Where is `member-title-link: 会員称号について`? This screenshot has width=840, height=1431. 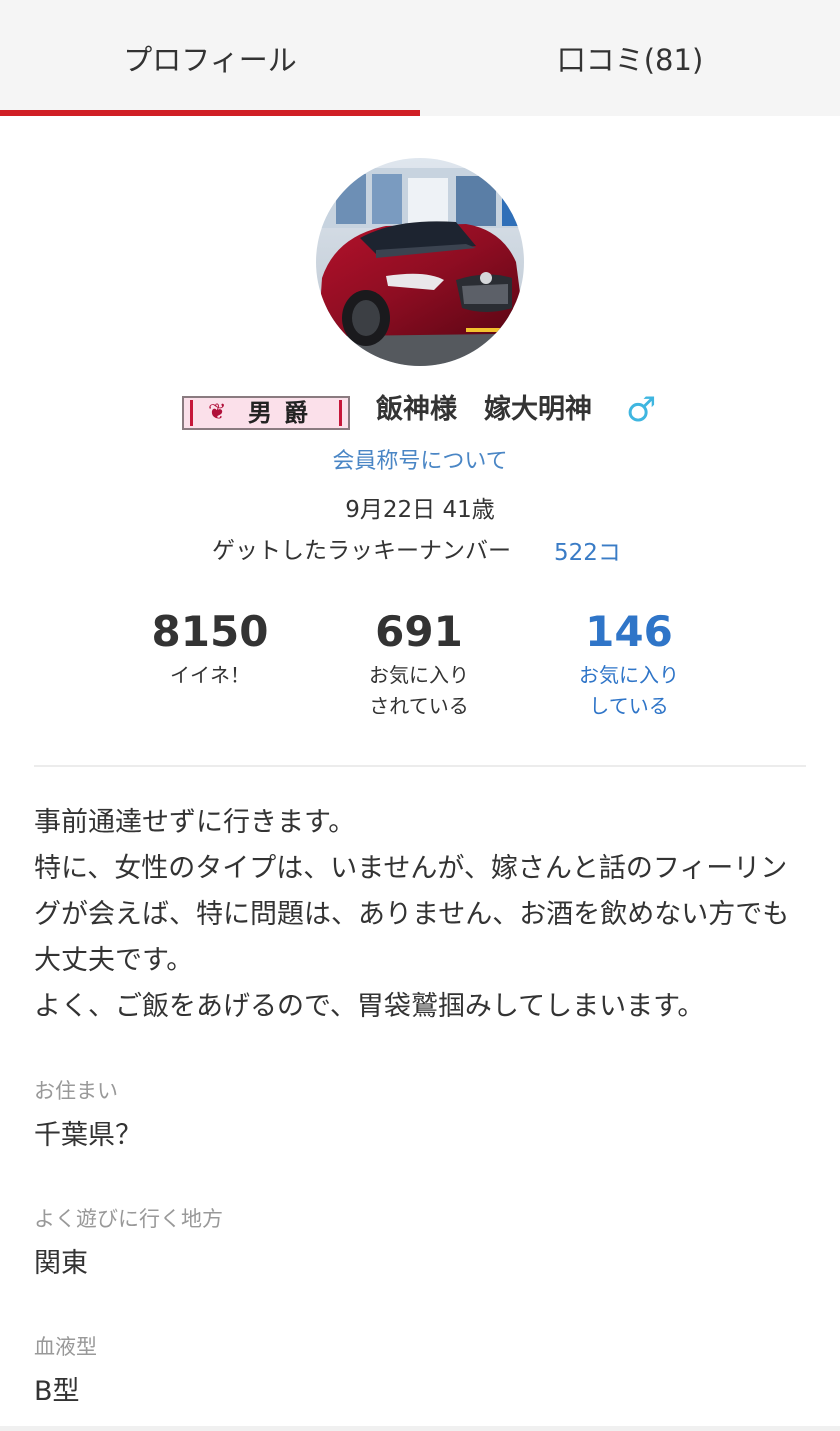 member-title-link: 会員称号について is located at coordinates (420, 462).